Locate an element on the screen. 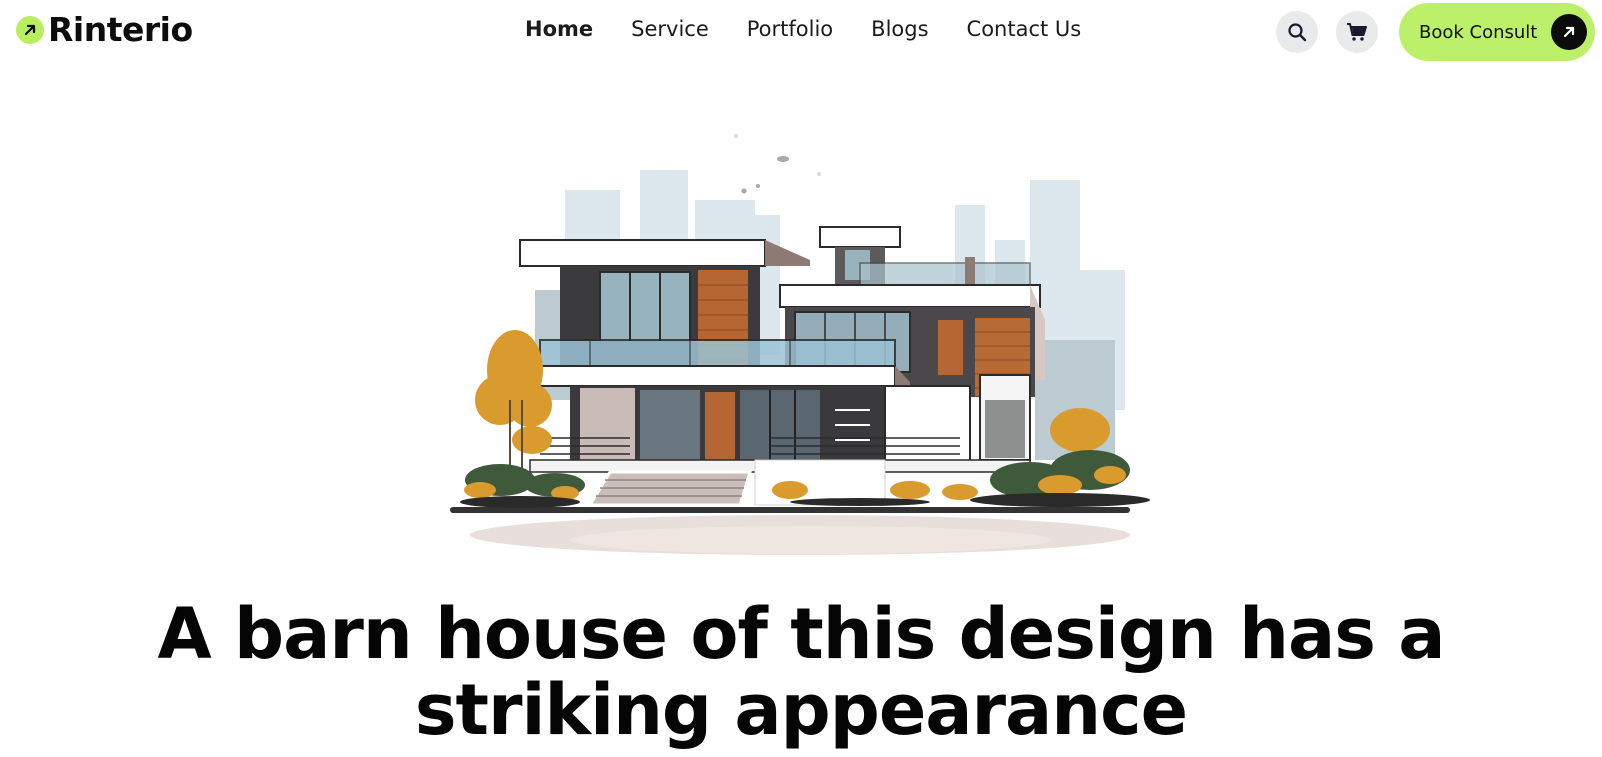 The height and width of the screenshot is (757, 1602). brand-name: Rinterio is located at coordinates (120, 29).